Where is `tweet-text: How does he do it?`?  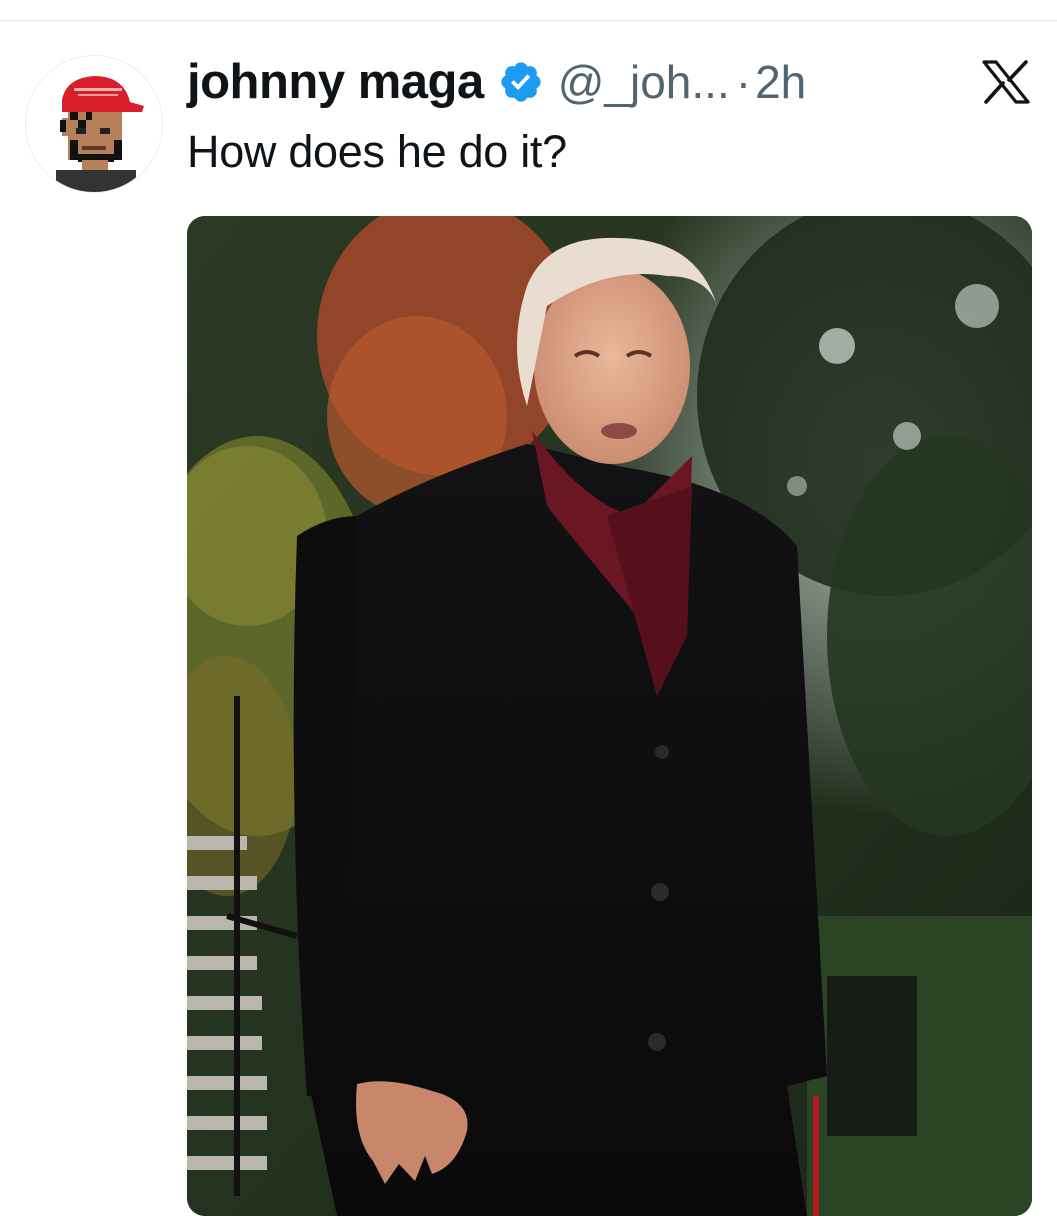 tweet-text: How does he do it? is located at coordinates (377, 151).